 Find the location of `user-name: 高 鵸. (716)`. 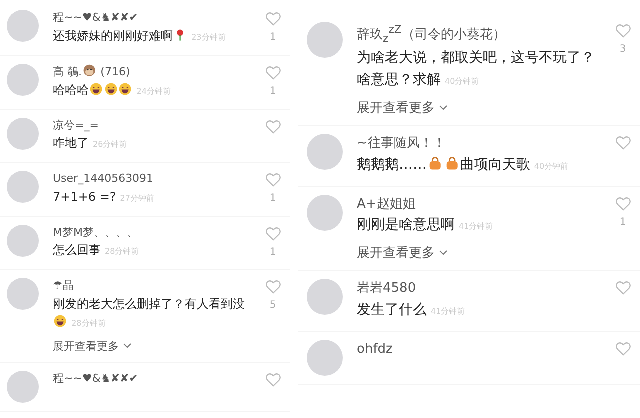

user-name: 高 鵸. (716) is located at coordinates (154, 72).